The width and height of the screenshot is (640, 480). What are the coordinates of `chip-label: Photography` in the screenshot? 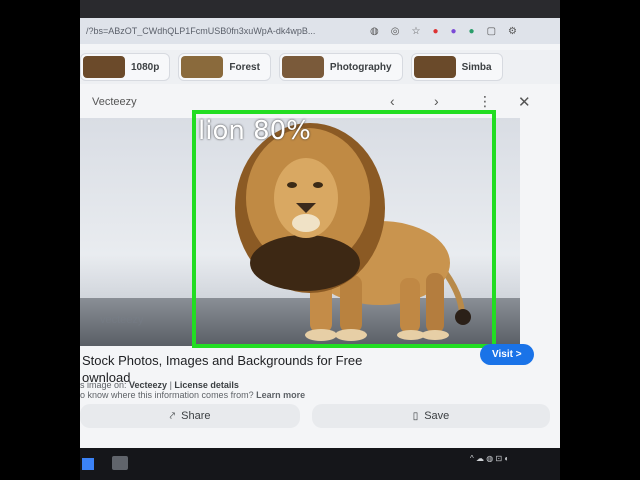 It's located at (360, 67).